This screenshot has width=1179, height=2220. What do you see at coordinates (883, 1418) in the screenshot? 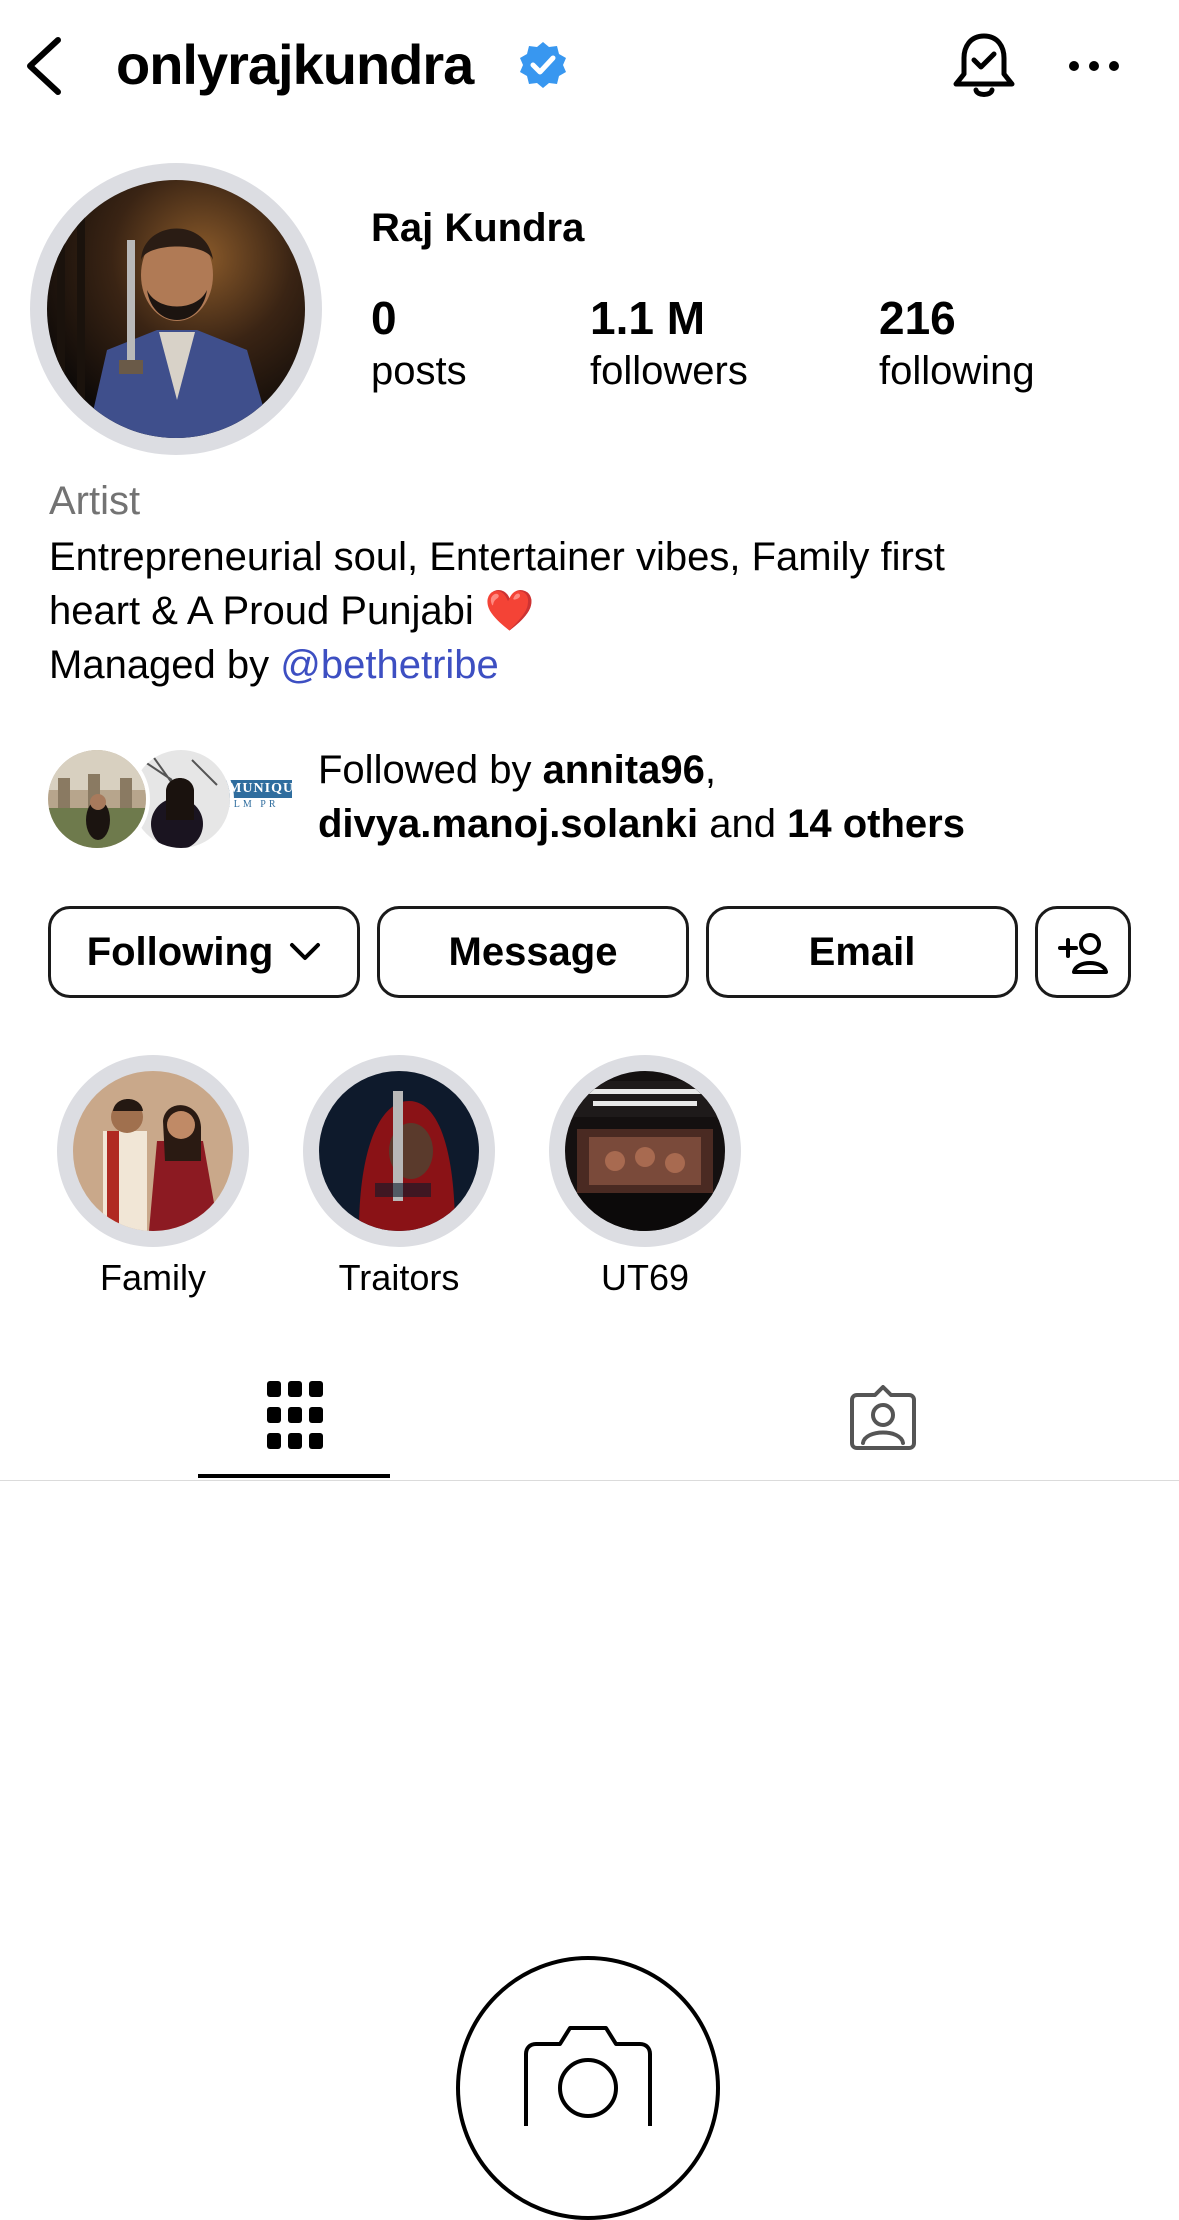
I see `tagged-icon` at bounding box center [883, 1418].